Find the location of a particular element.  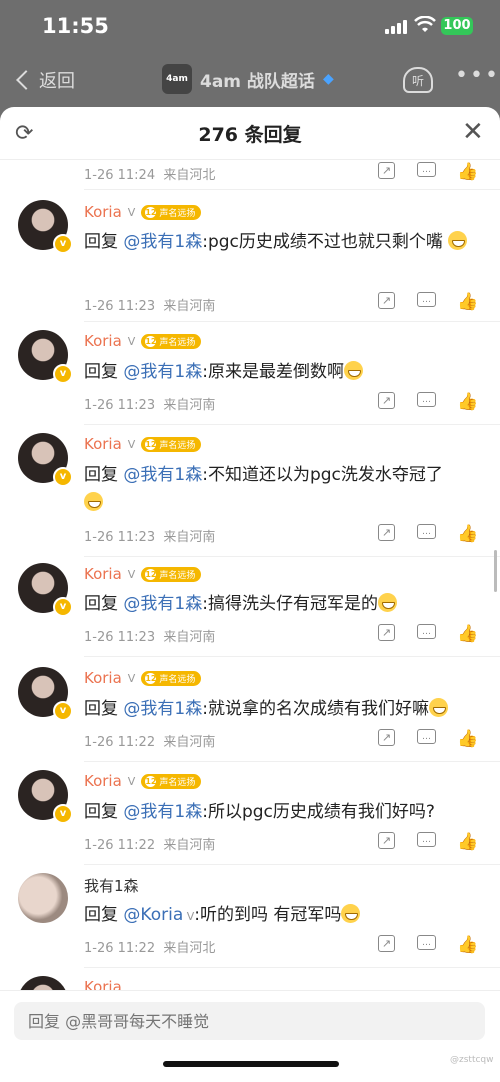

scrollbar is located at coordinates (495, 571).